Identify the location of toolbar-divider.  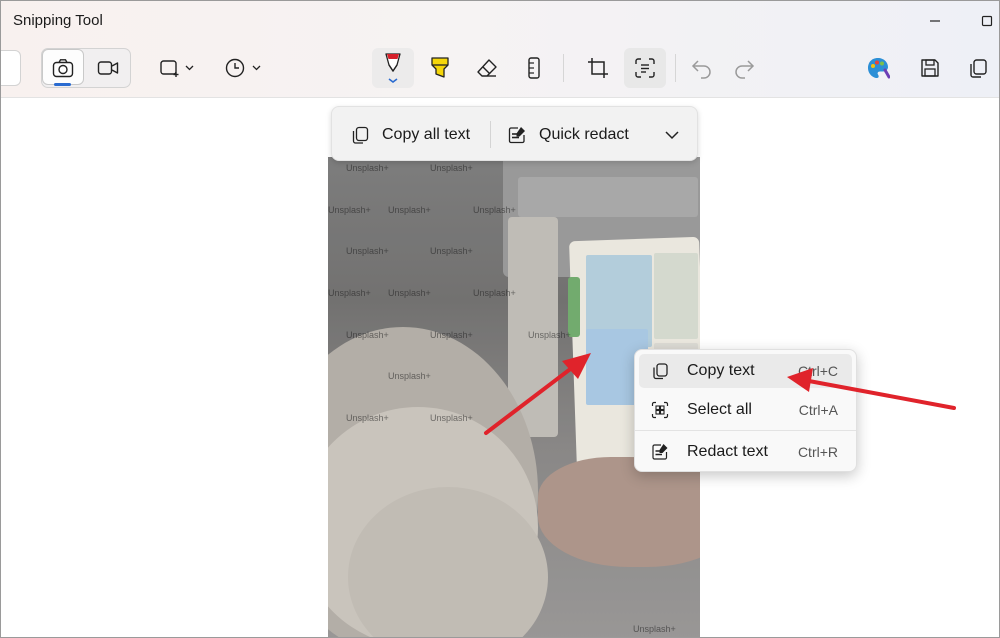
(500, 97).